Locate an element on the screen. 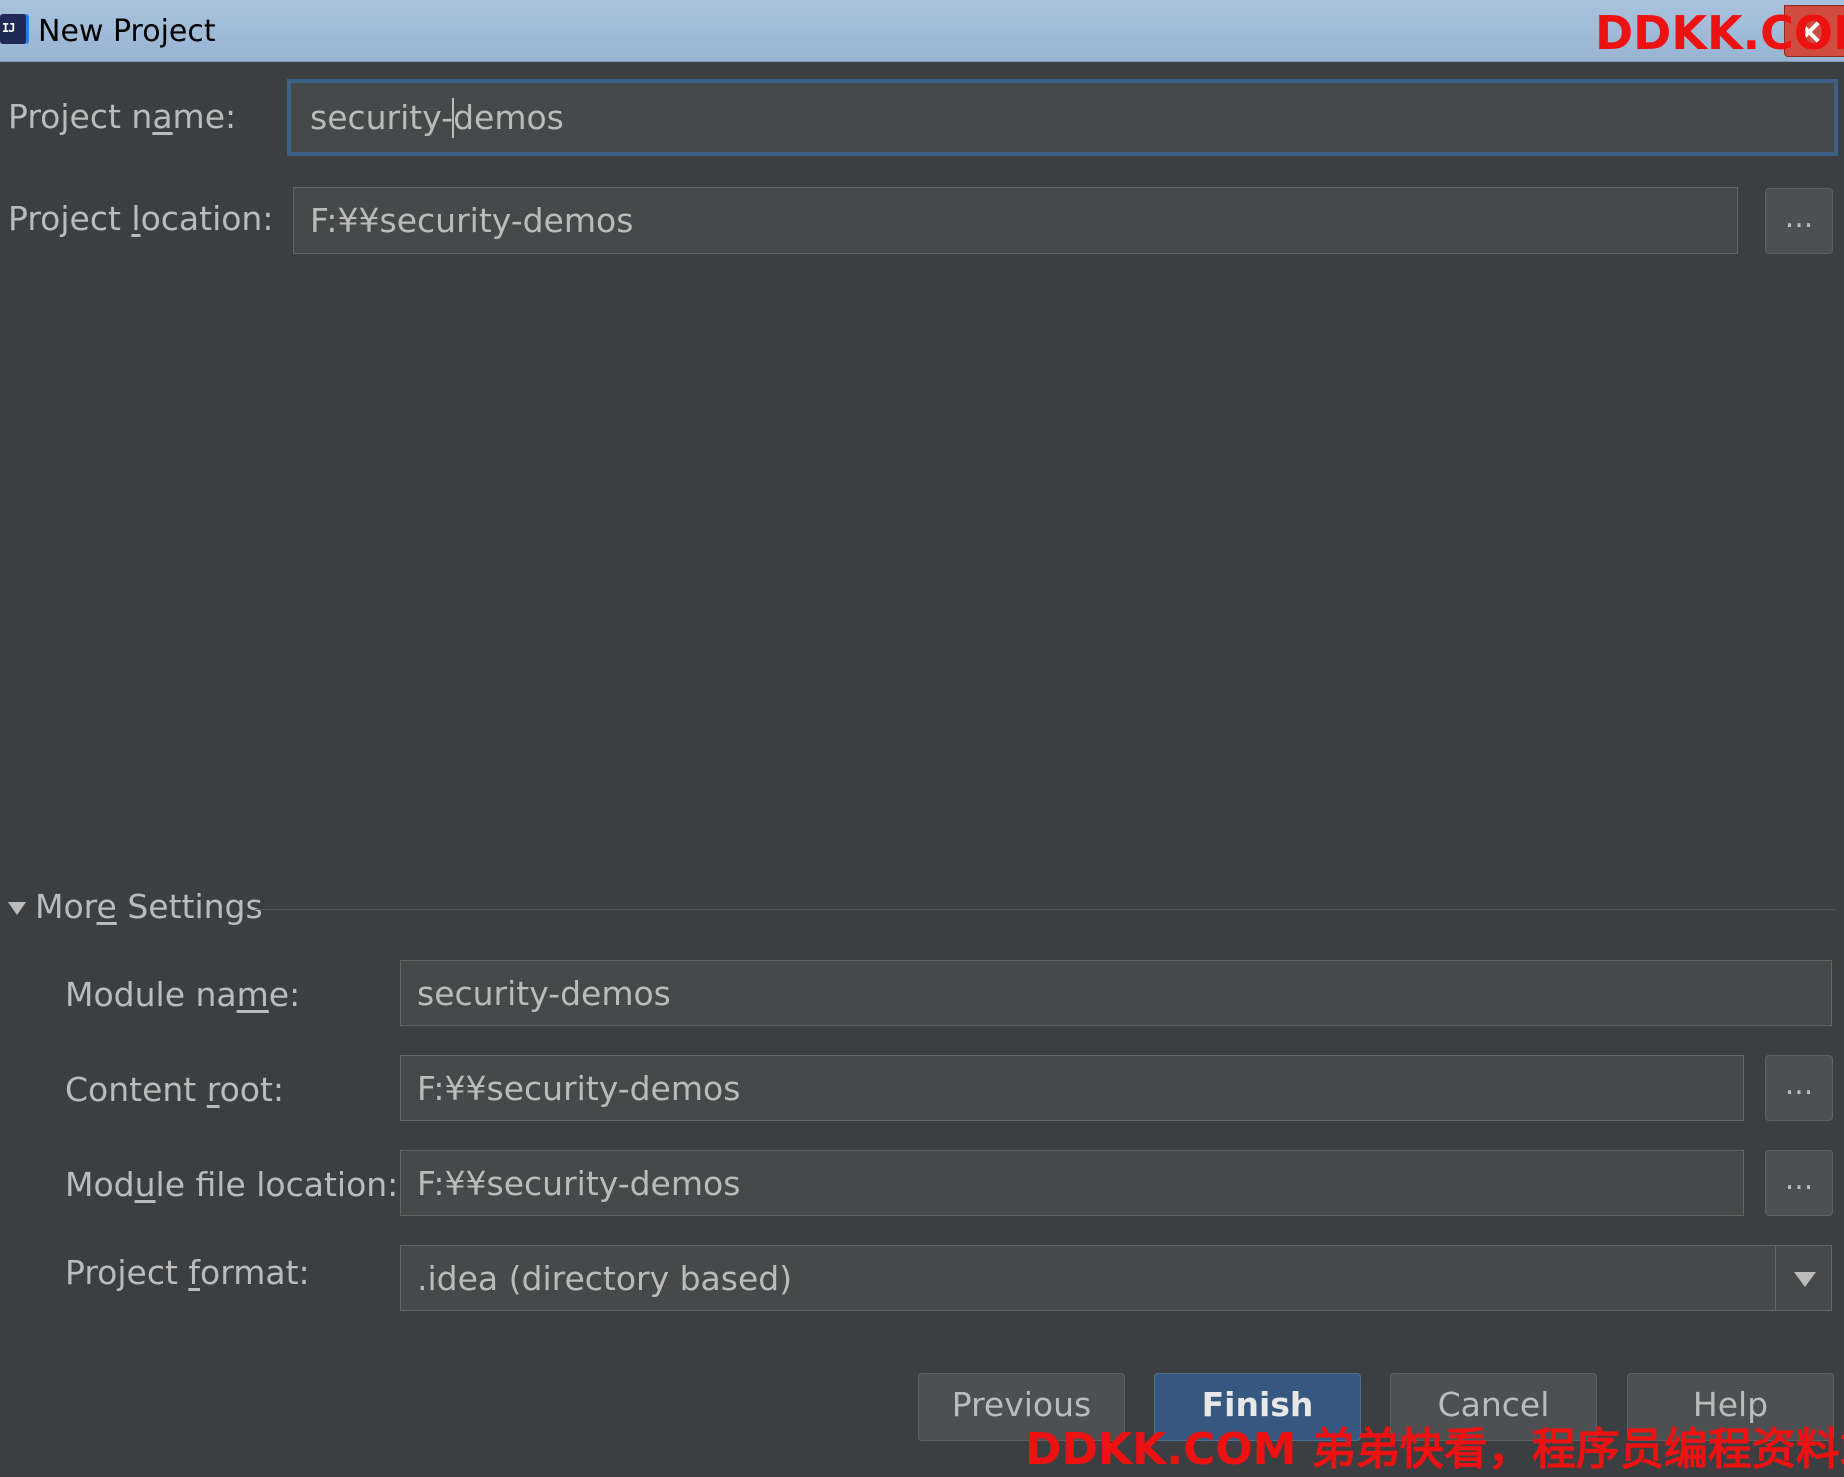 The width and height of the screenshot is (1844, 1477). project-name-label: Project name: is located at coordinates (122, 116).